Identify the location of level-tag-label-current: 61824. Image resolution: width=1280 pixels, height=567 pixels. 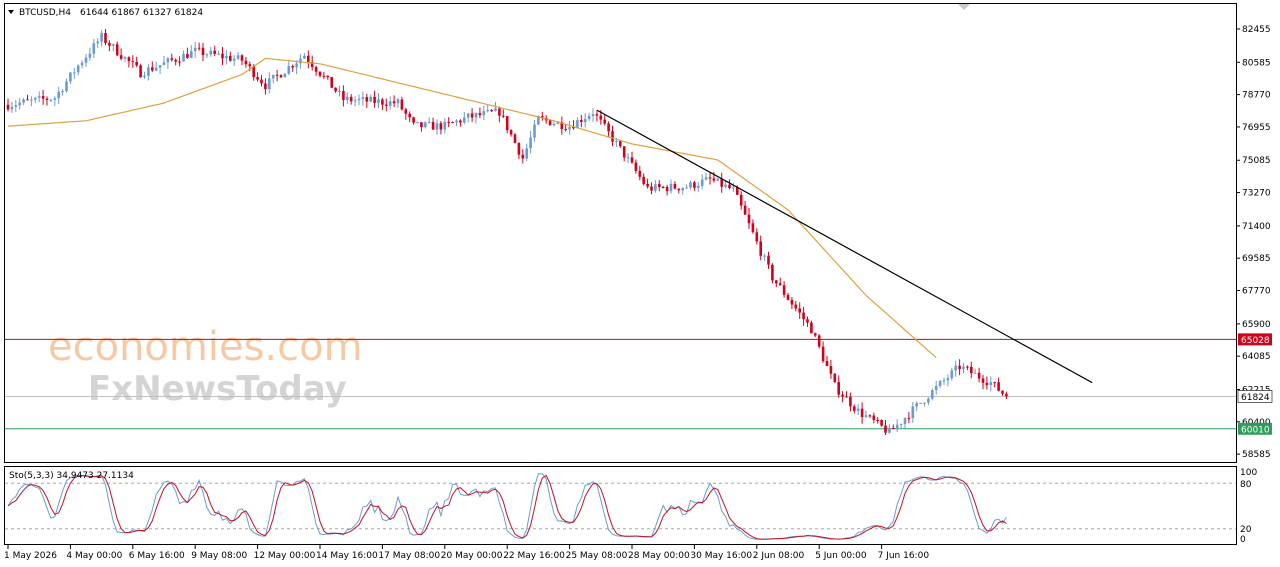
(1255, 398).